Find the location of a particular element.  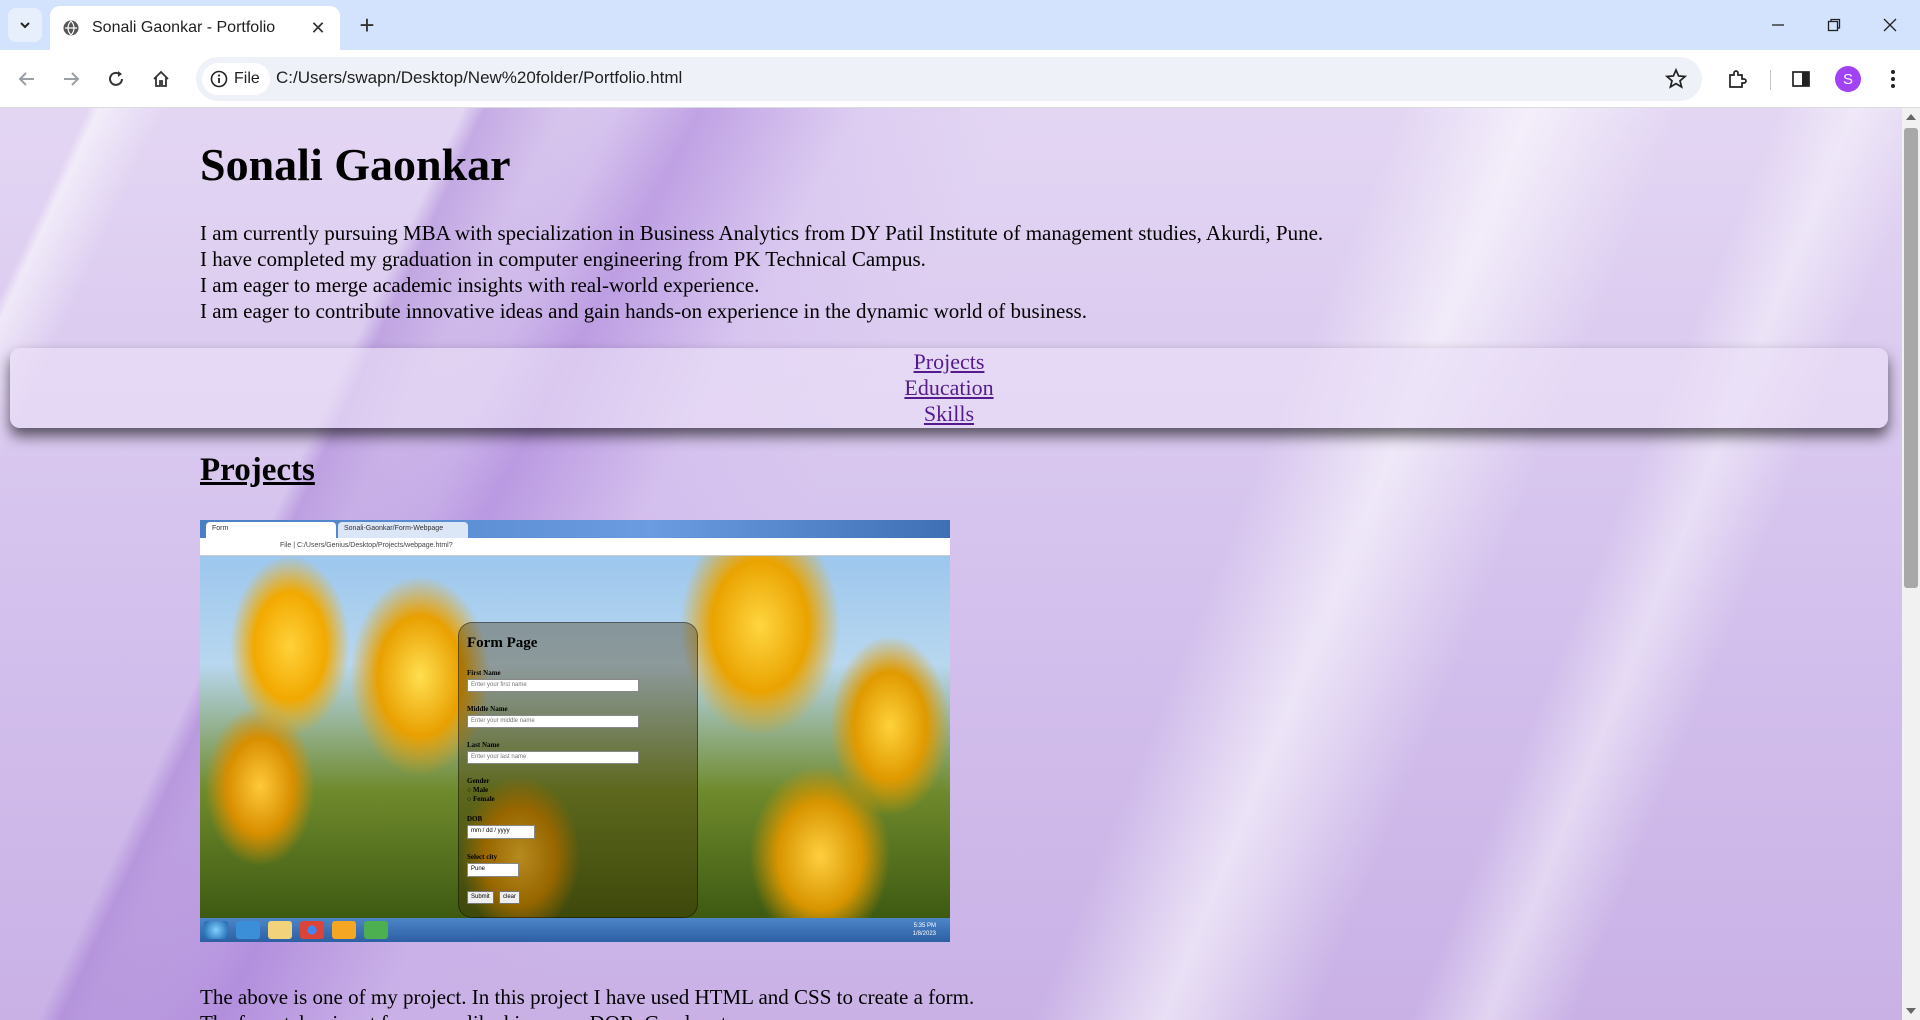

female-label: Female is located at coordinates (483, 799).